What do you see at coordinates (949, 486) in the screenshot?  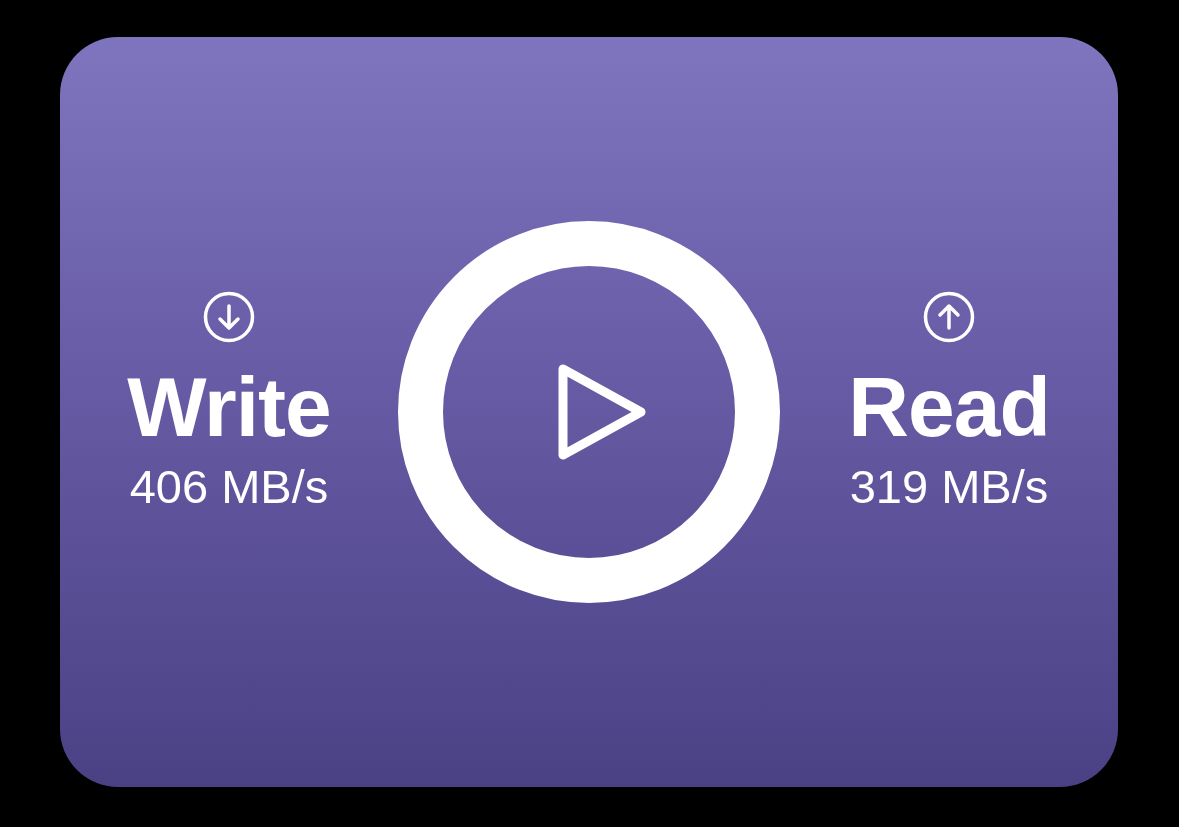 I see `speed-value: 319 MB/s` at bounding box center [949, 486].